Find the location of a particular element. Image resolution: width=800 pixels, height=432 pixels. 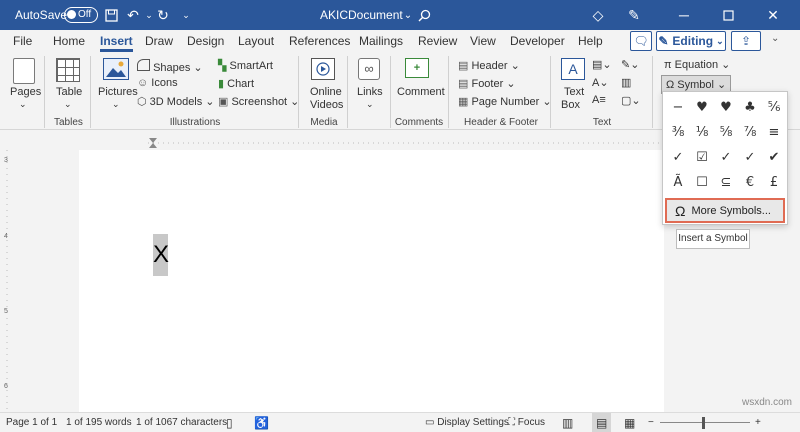

accessibility-icon: ♿ is located at coordinates (261, 422).